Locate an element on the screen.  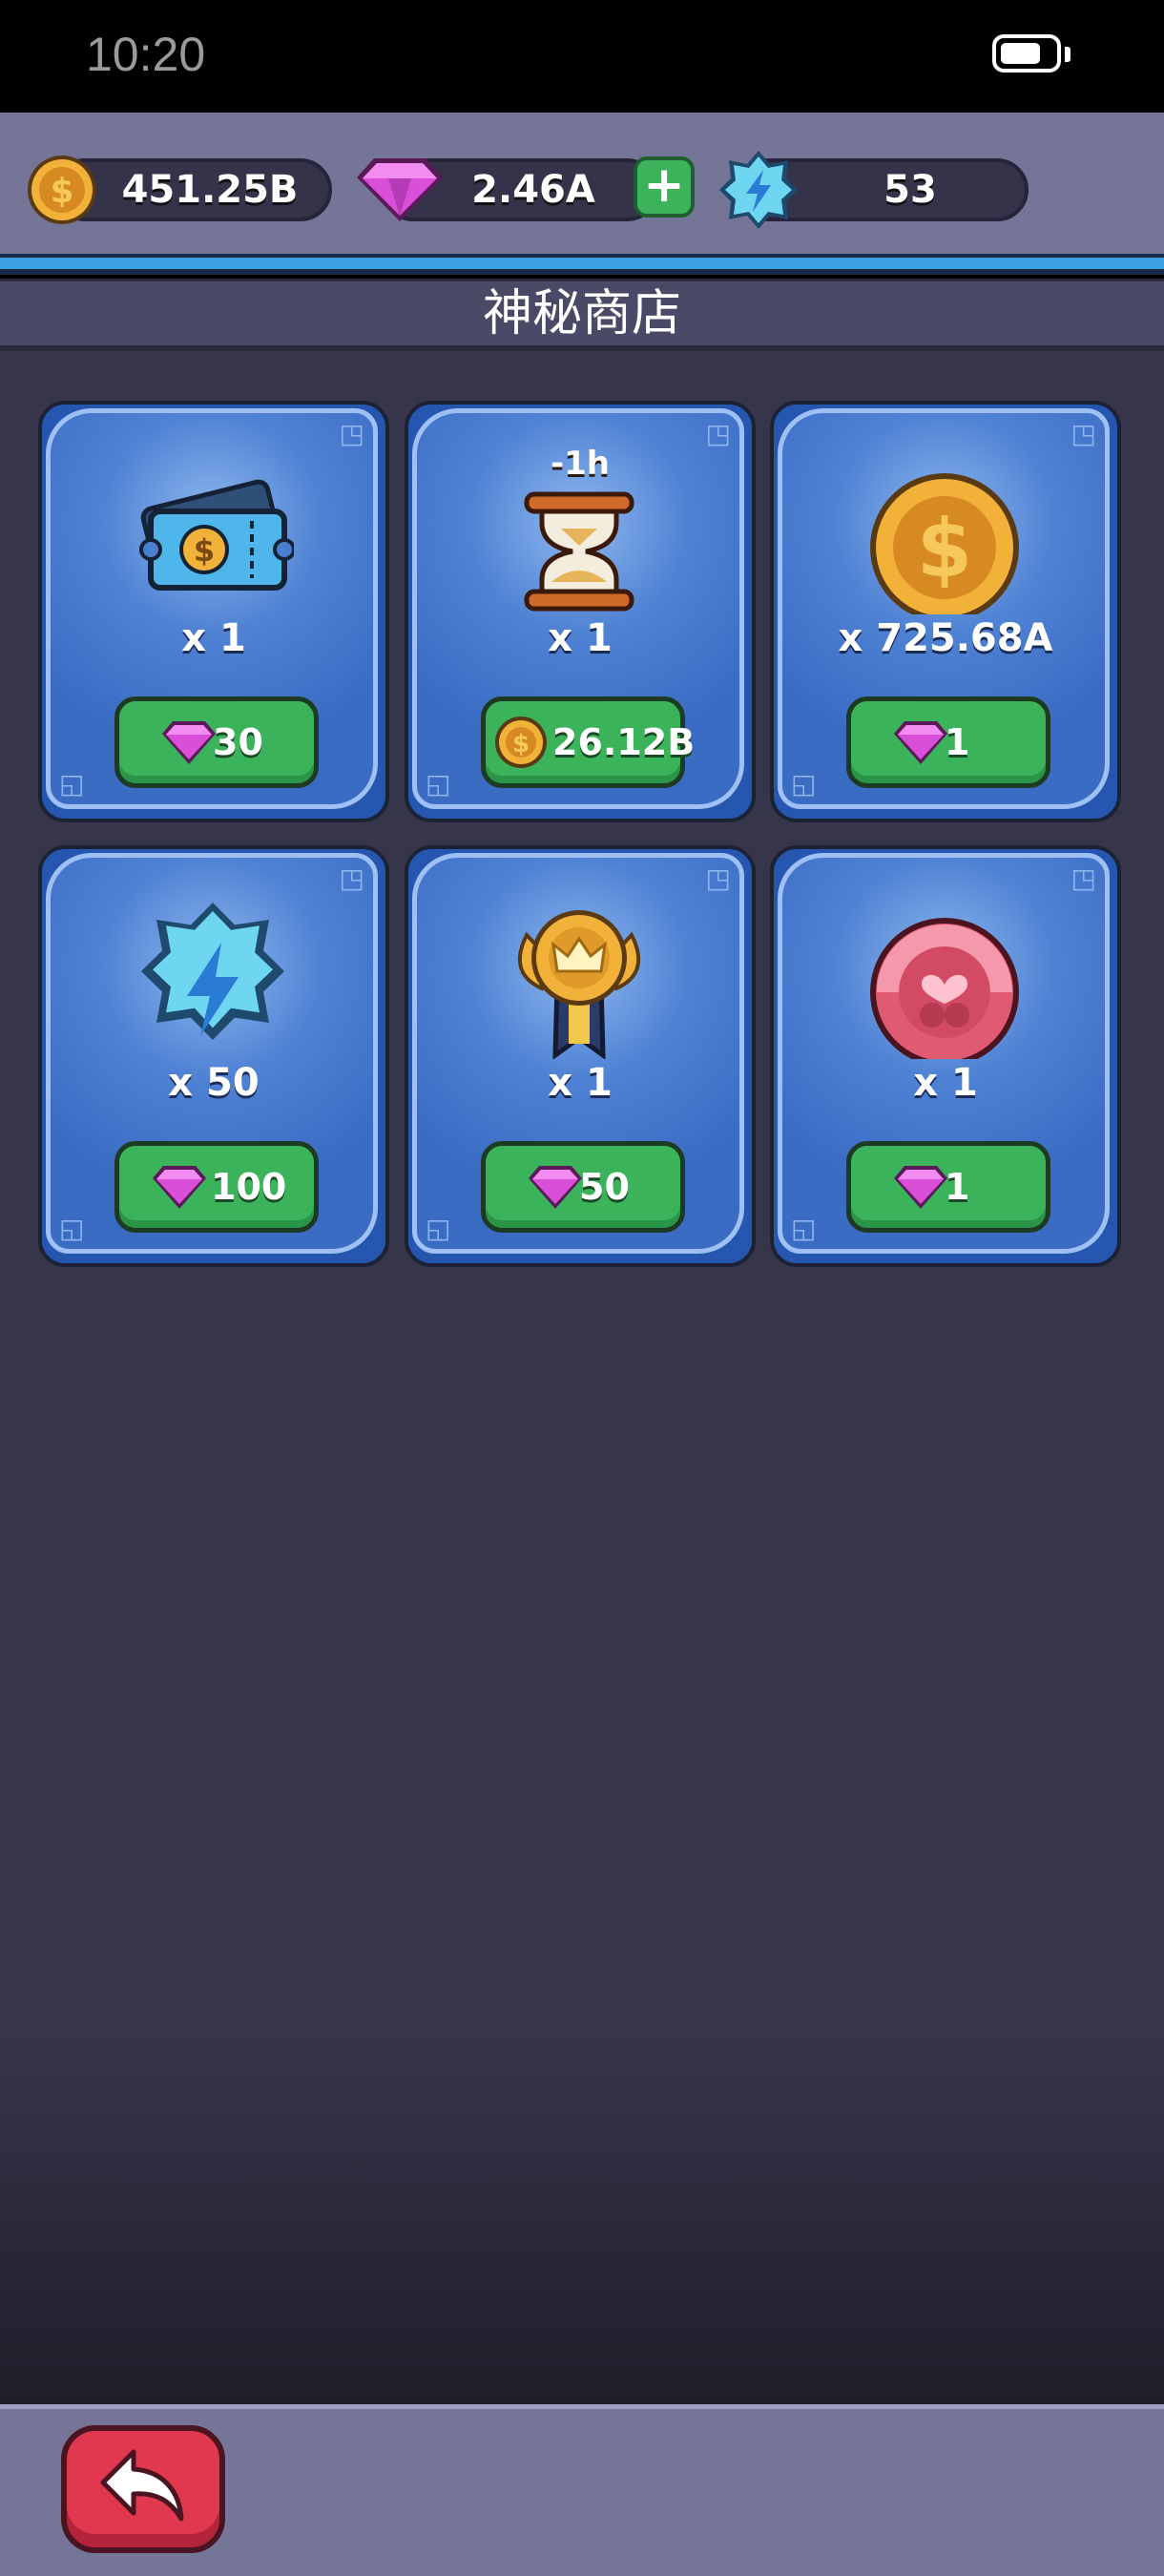
shop-card-coins: ◳ ◱ $ x 725.68A 1 is located at coordinates (946, 611).